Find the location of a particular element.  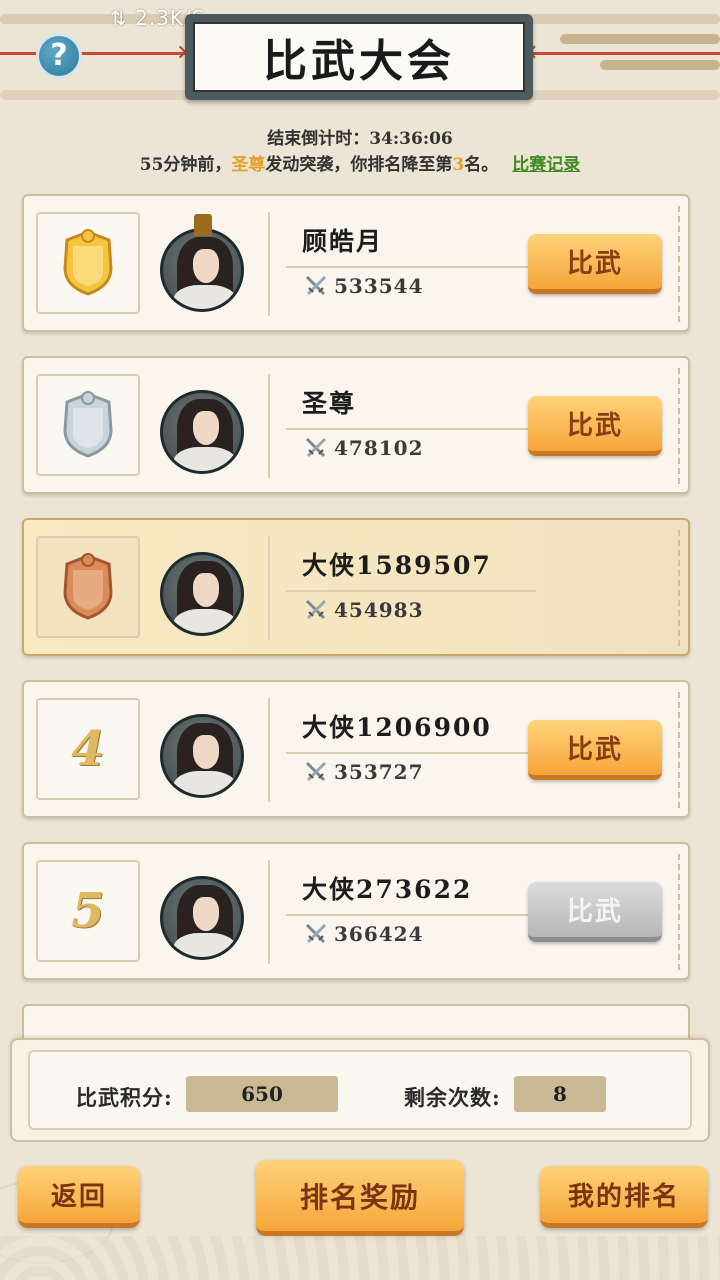

rank-badge: 4 is located at coordinates (88, 749).